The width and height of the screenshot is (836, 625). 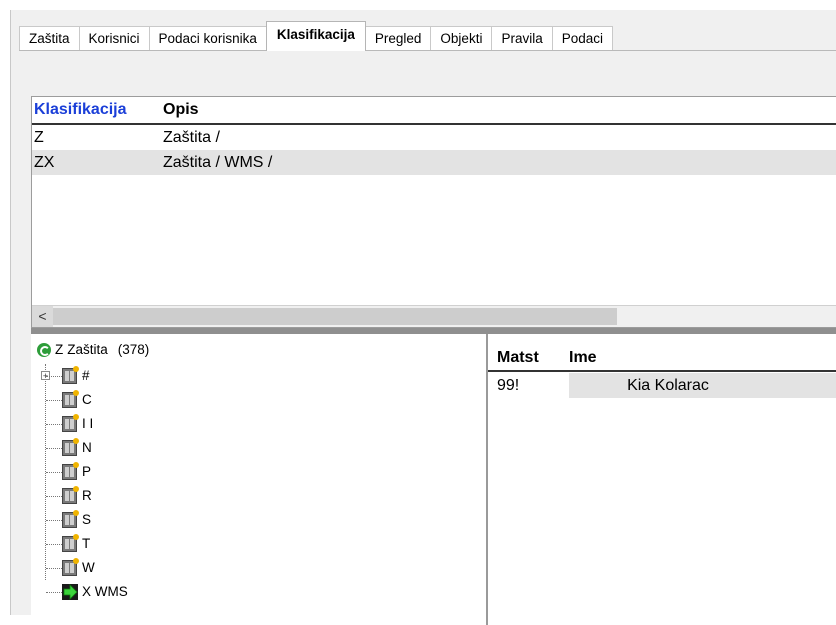 I want to click on tab-podaci-korisnika: Podaci korisnika, so click(x=207, y=38).